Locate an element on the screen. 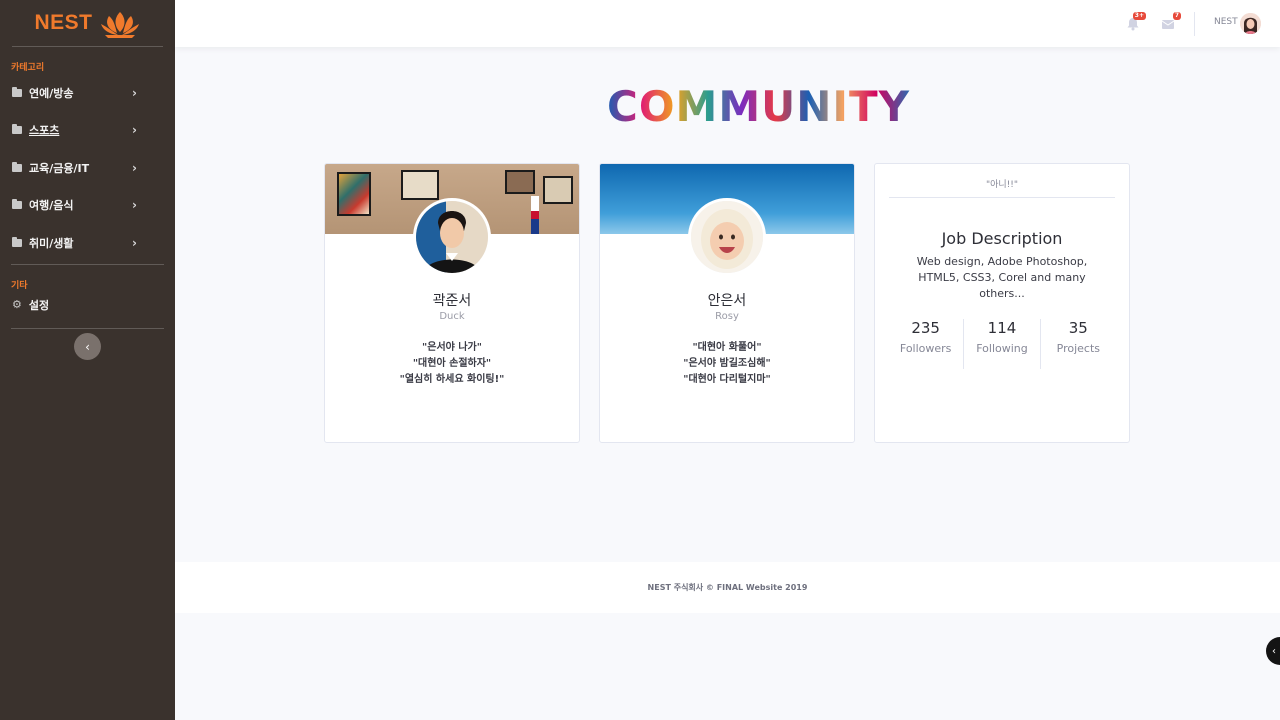  profile-nickname: Rosy is located at coordinates (727, 316).